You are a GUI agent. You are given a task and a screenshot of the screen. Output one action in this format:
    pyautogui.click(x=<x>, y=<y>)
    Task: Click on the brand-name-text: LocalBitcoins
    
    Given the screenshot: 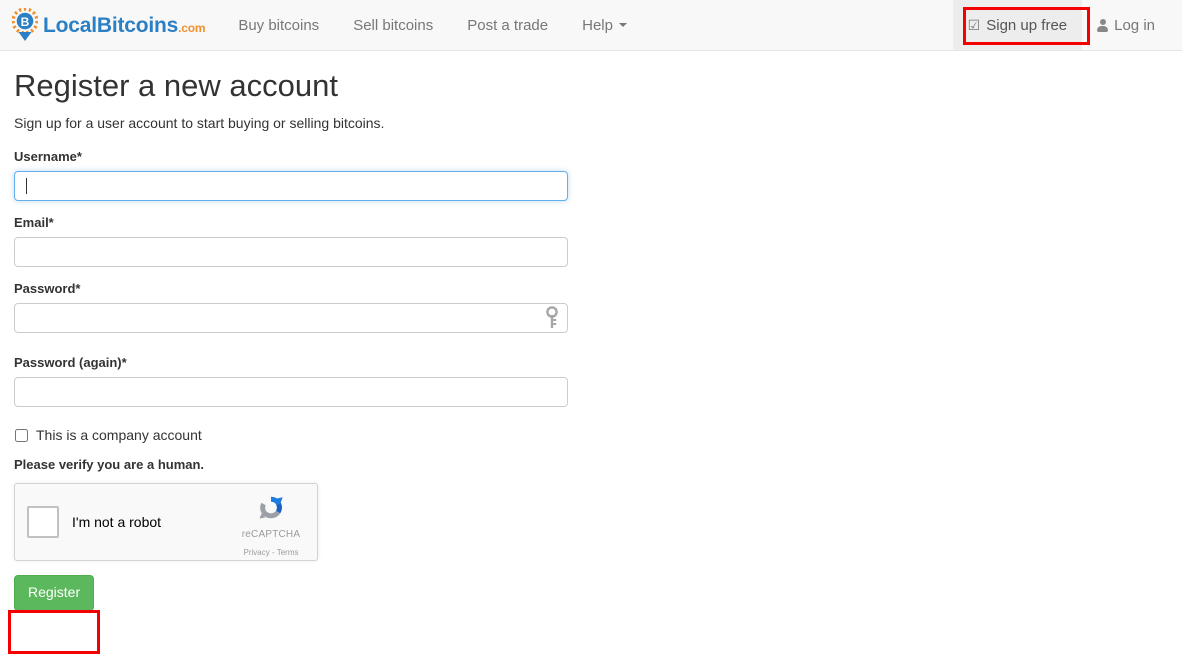 What is the action you would take?
    pyautogui.click(x=111, y=25)
    